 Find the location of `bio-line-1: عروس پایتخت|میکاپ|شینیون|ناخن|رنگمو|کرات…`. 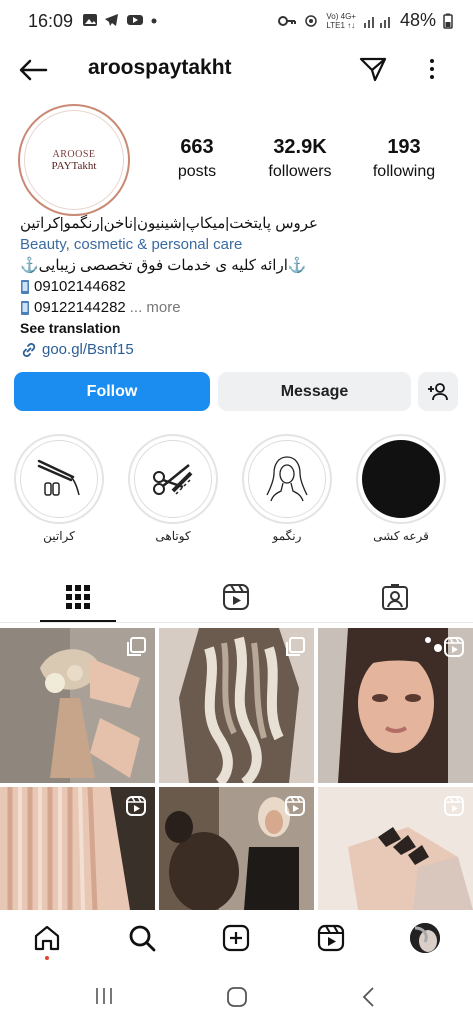

bio-line-1: عروس پایتخت|میکاپ|شینیون|ناخن|رنگمو|کرات… is located at coordinates (169, 223).